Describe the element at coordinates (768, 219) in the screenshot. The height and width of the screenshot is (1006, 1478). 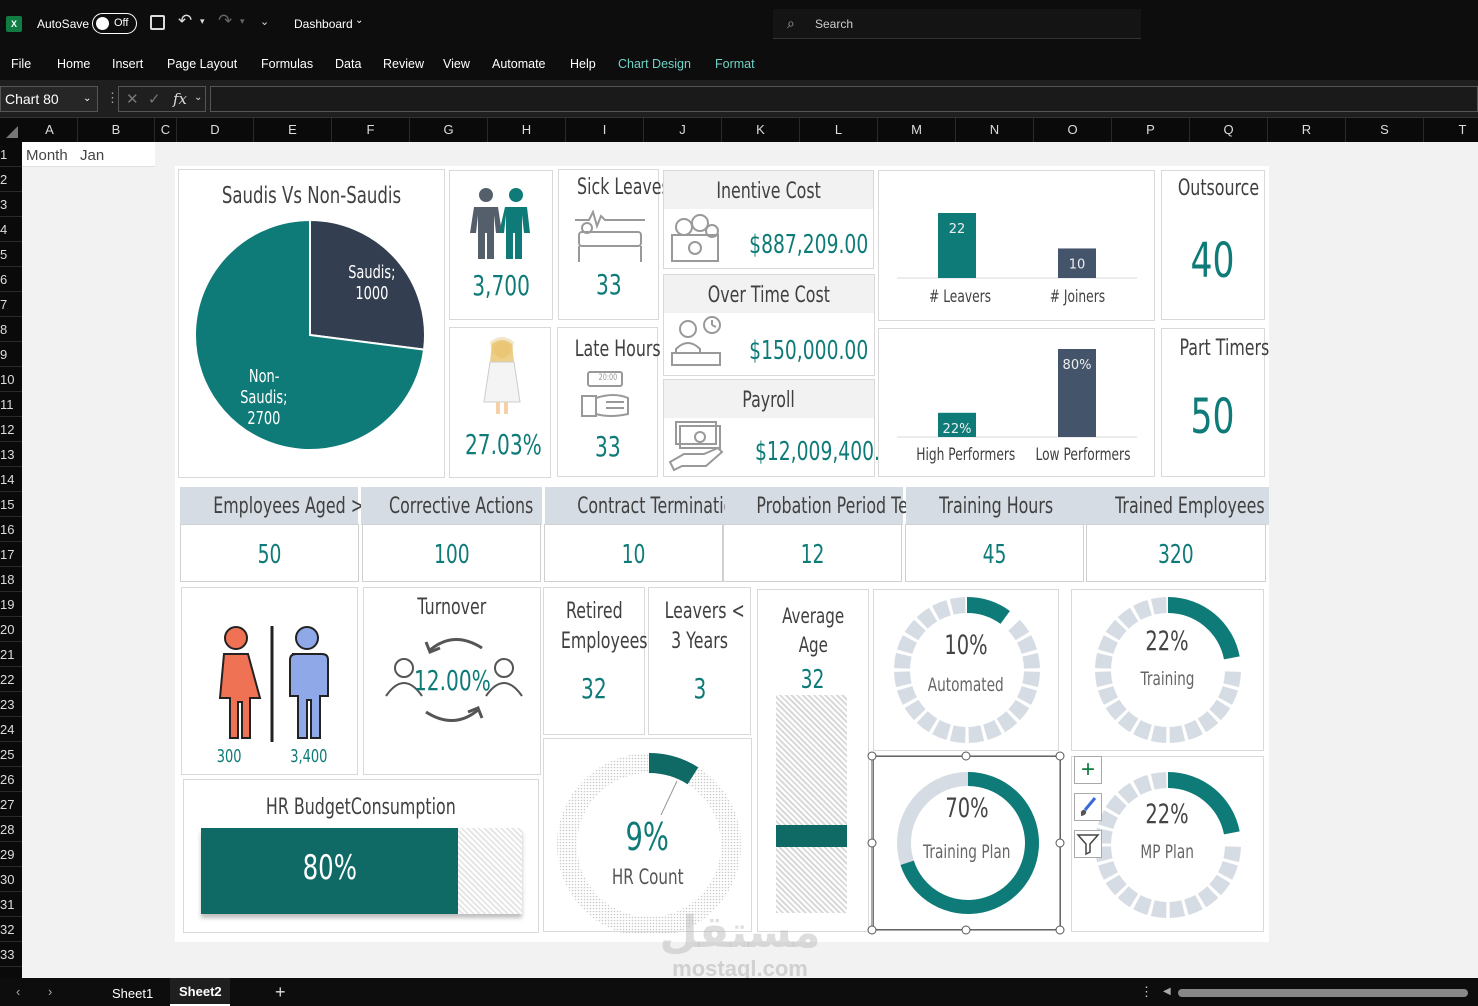
I see `incentive-cost-card: Inentive Cost $887,209.00` at that location.